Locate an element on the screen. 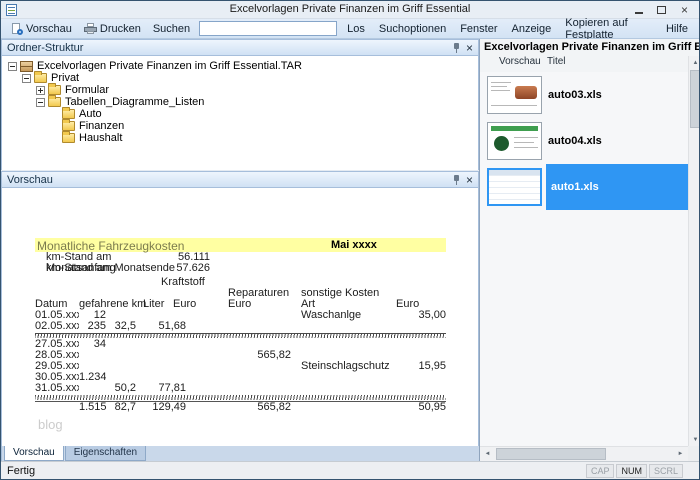  bottom-tabbar: Vorschau Eigenschaften is located at coordinates (240, 453).